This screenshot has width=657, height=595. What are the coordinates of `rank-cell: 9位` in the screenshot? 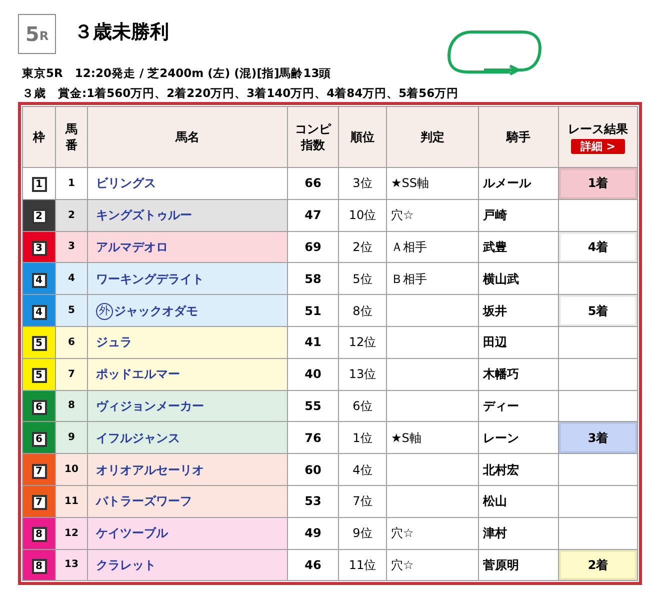 It's located at (362, 533).